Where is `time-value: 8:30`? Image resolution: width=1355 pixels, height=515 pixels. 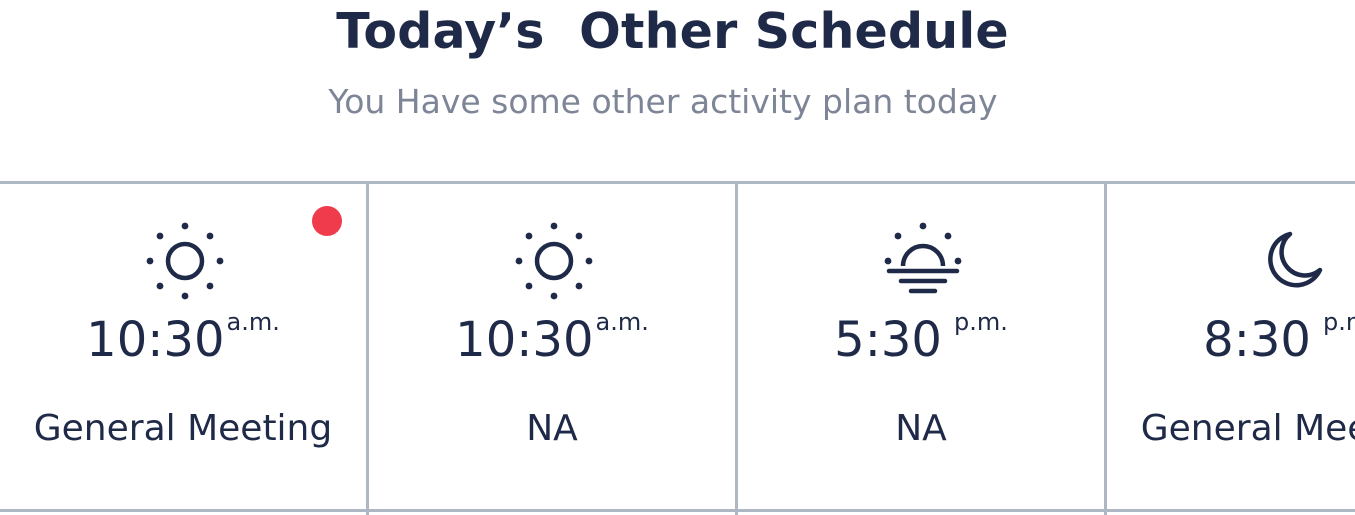 time-value: 8:30 is located at coordinates (1257, 340).